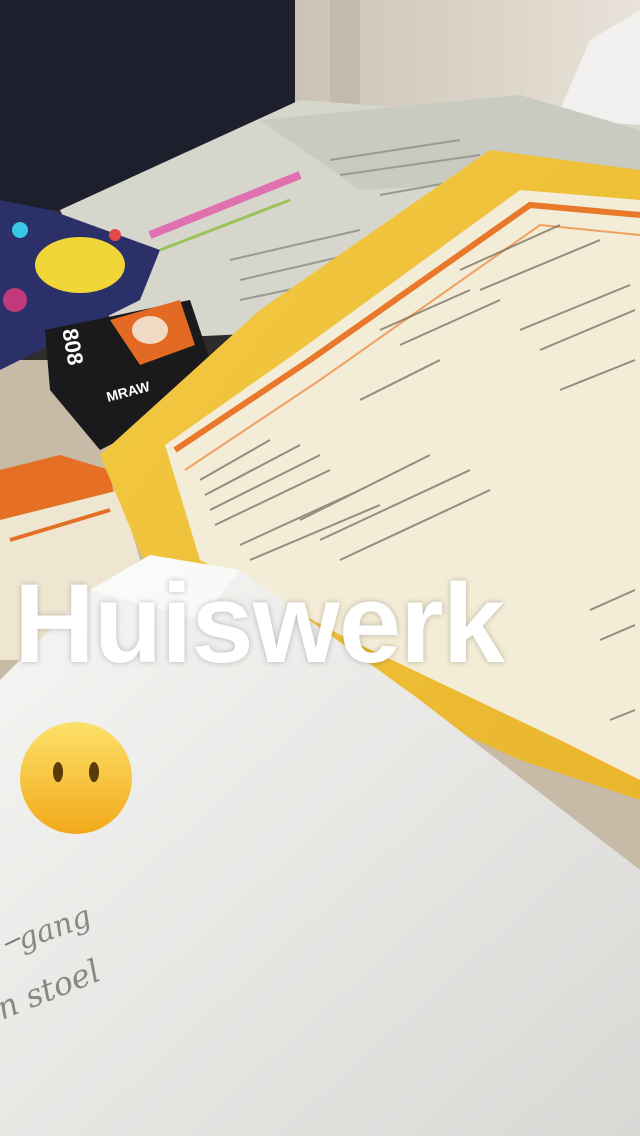 The image size is (640, 1136). I want to click on caption-text: Huiswerk, so click(259, 623).